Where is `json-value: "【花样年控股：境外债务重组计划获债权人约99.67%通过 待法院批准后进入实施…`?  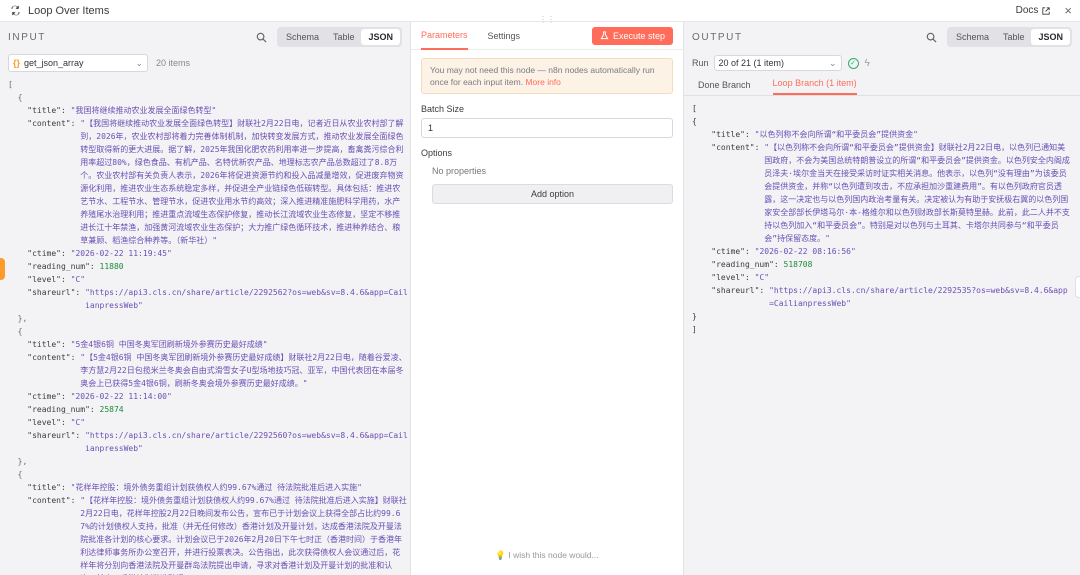 json-value: "【花样年控股：境外债务重组计划获债权人约99.67%通过 待法院批准后进入实施… is located at coordinates (243, 535).